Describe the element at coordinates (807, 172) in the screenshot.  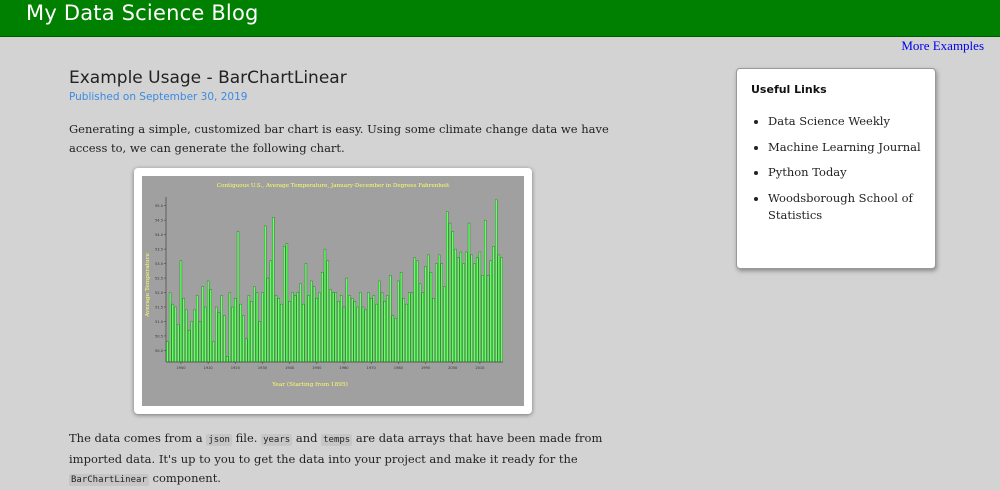
I see `link-python-today: Python Today` at that location.